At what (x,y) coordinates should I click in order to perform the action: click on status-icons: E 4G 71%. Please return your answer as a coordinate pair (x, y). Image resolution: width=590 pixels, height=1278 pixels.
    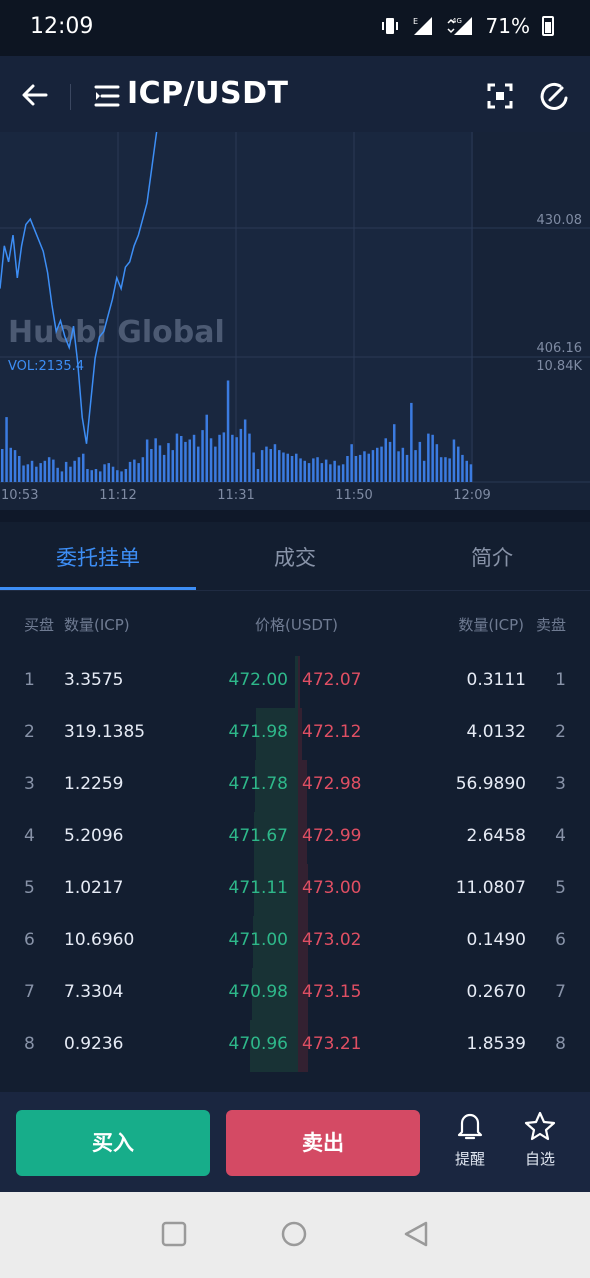
    Looking at the image, I should click on (467, 26).